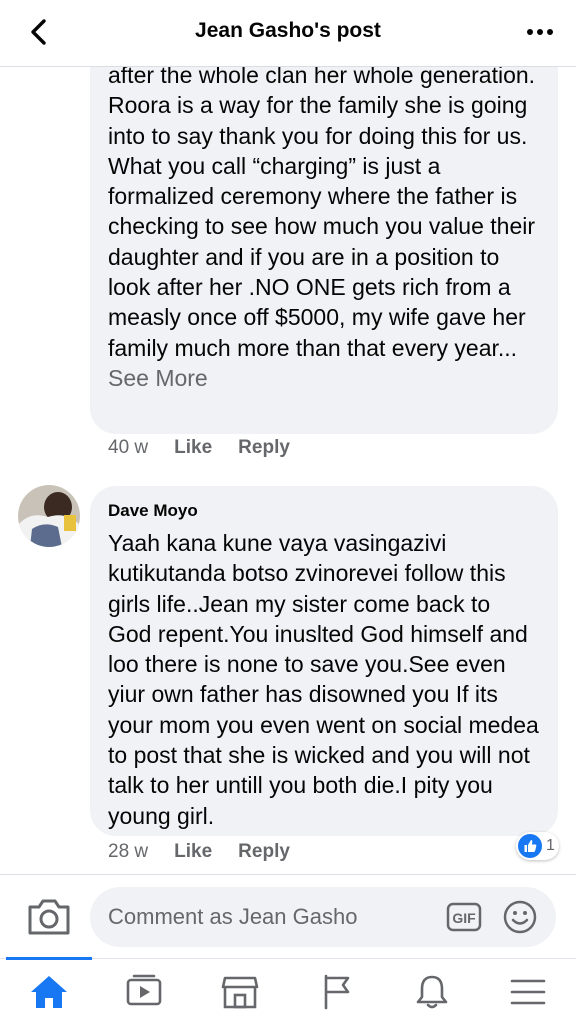 Image resolution: width=576 pixels, height=1025 pixels. I want to click on comment-timestamp: 28 w, so click(128, 852).